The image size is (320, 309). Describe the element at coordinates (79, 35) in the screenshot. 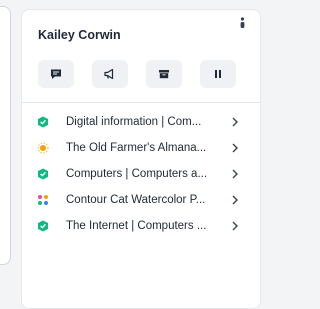

I see `contact-name: Kailey Corwin` at that location.